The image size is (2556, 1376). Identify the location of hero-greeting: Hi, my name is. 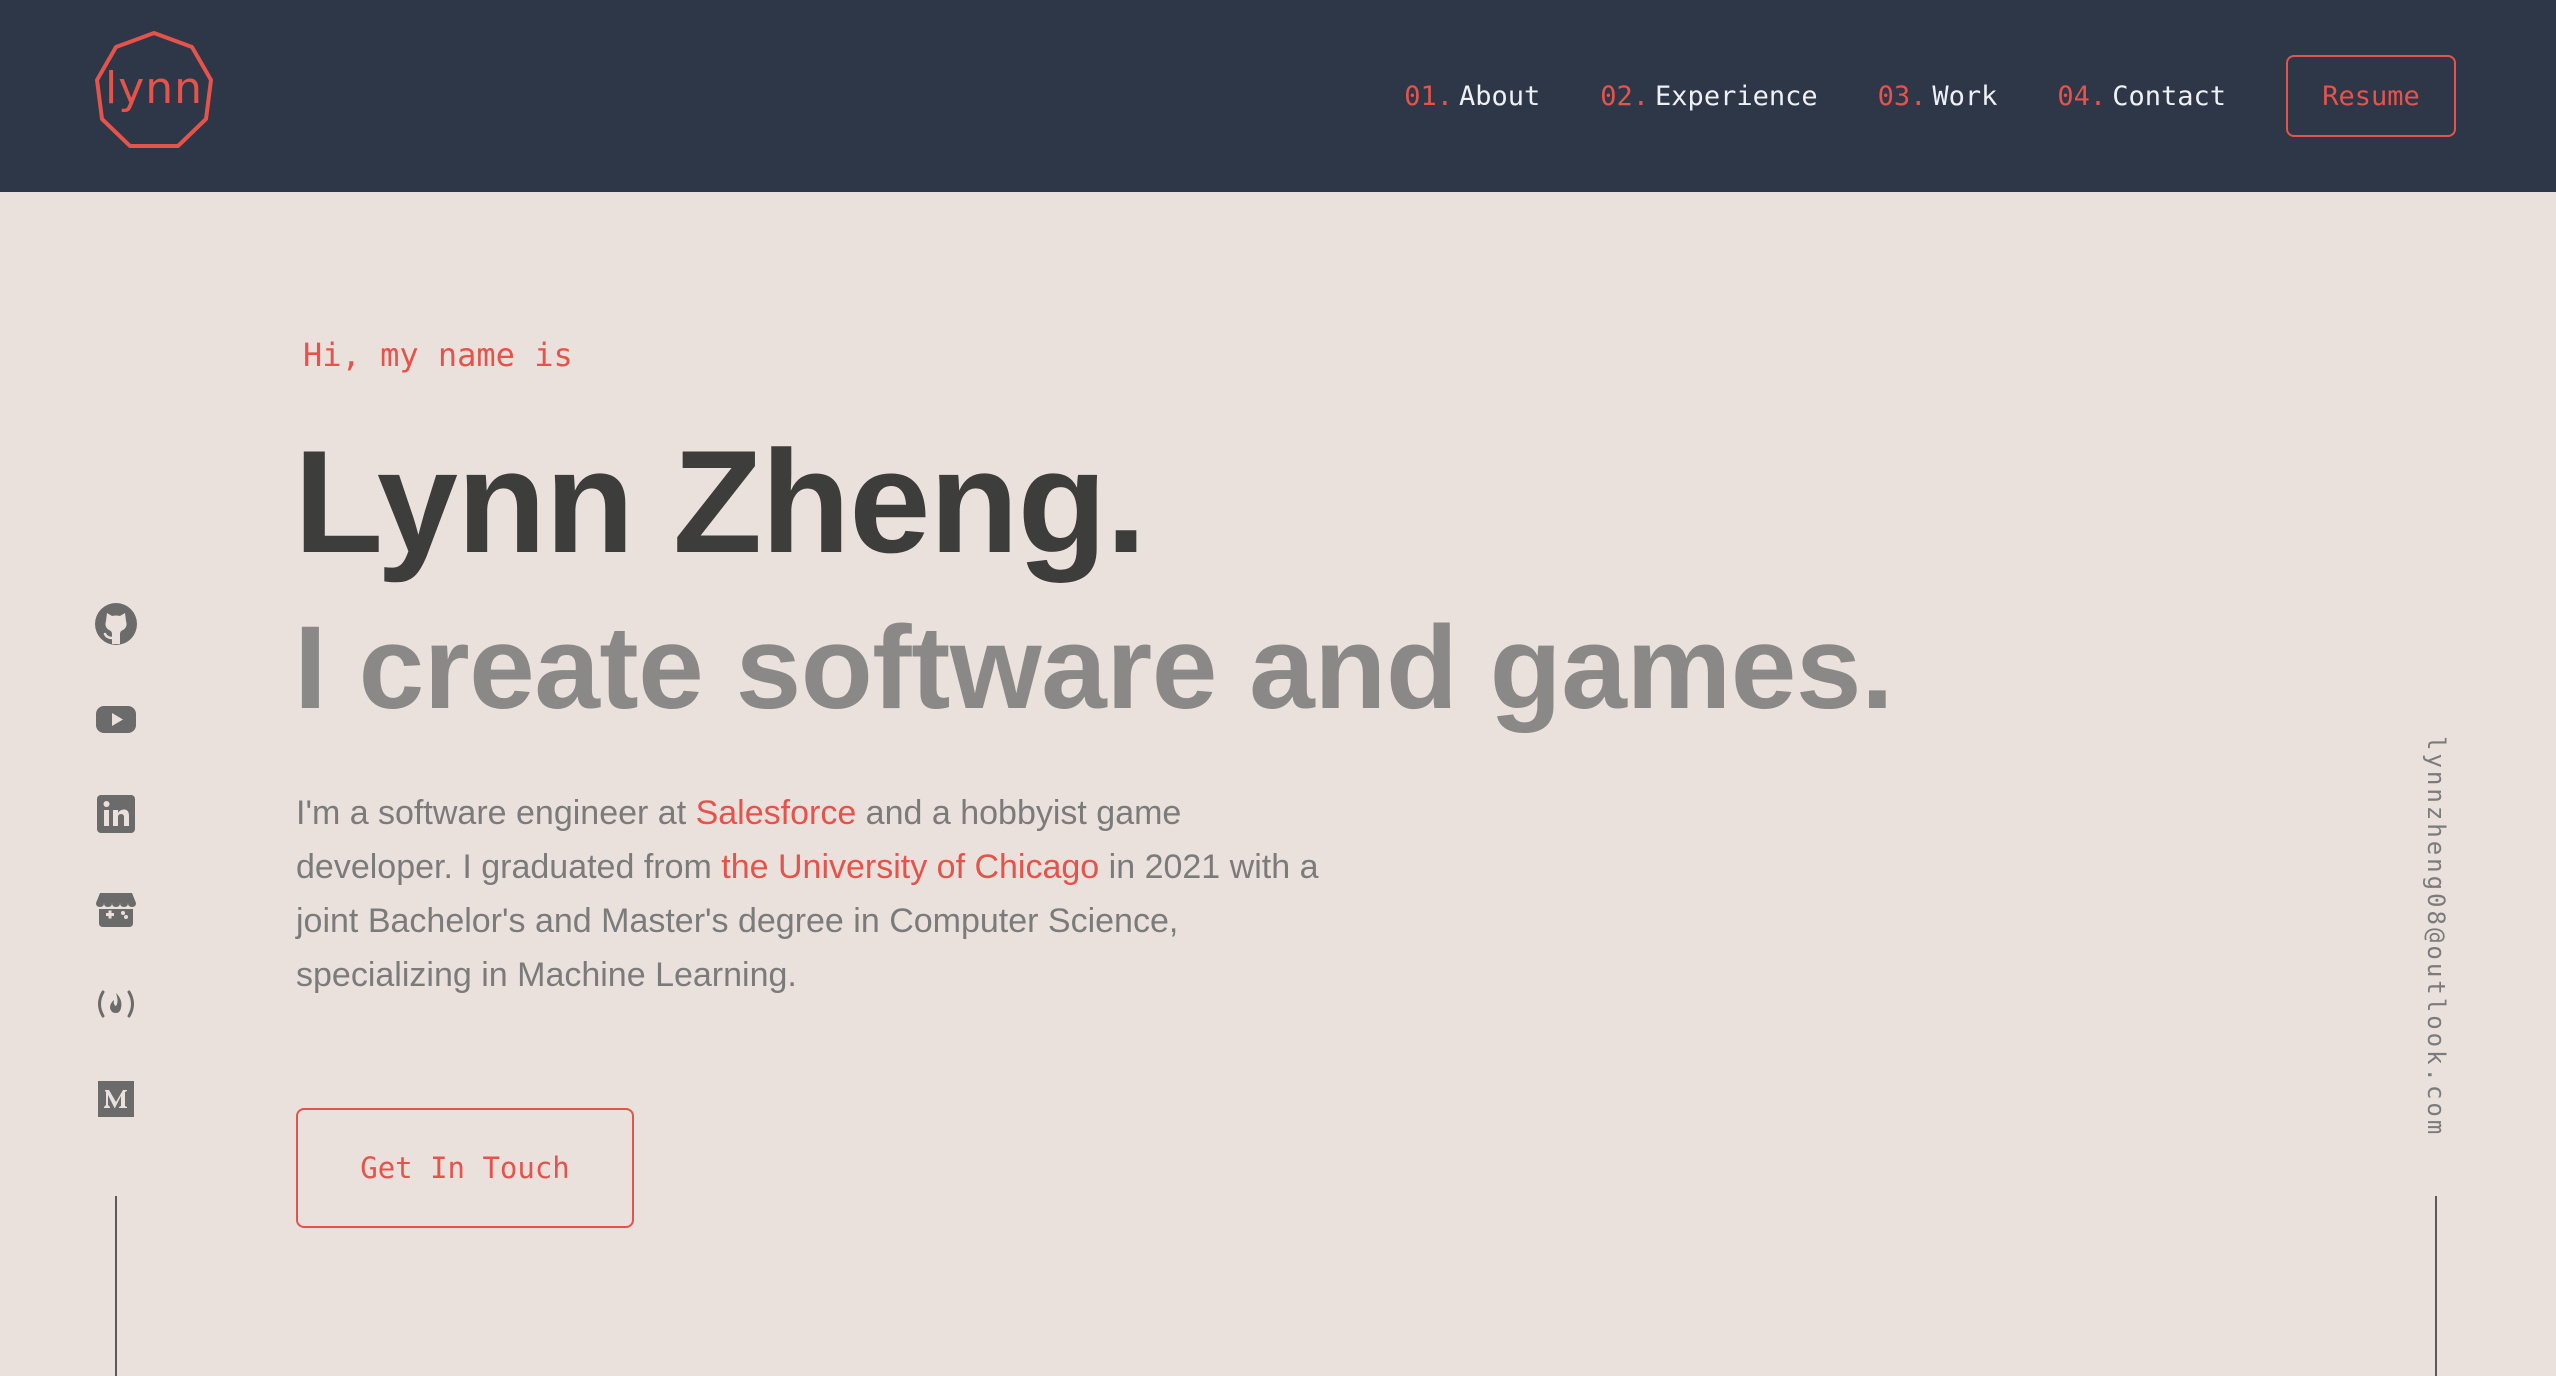
(438, 355).